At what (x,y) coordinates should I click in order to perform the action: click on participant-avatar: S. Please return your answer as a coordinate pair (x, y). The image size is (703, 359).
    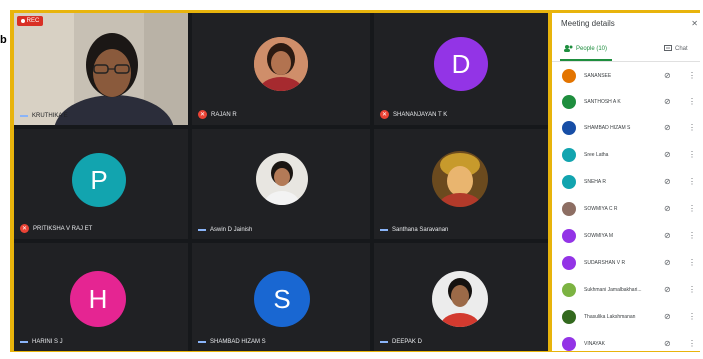
    Looking at the image, I should click on (282, 299).